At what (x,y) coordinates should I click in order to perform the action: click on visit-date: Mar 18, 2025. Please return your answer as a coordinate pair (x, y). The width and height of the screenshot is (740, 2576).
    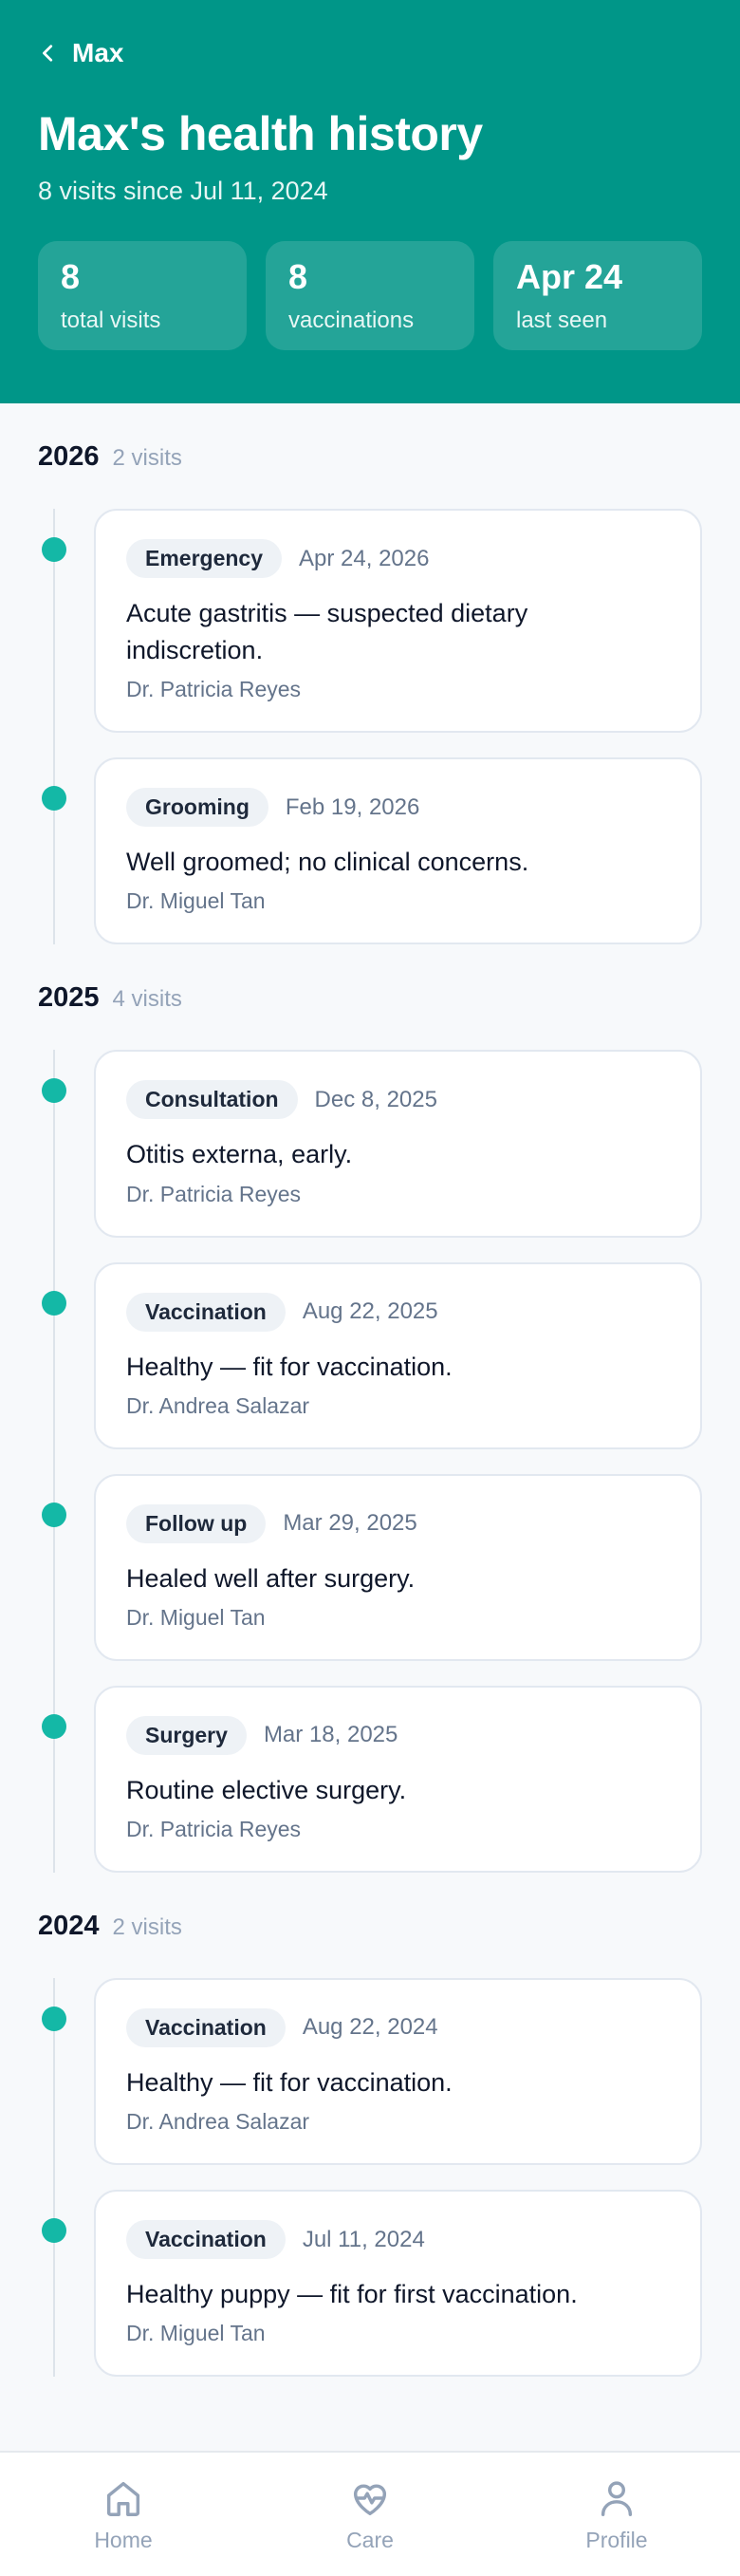
    Looking at the image, I should click on (330, 1735).